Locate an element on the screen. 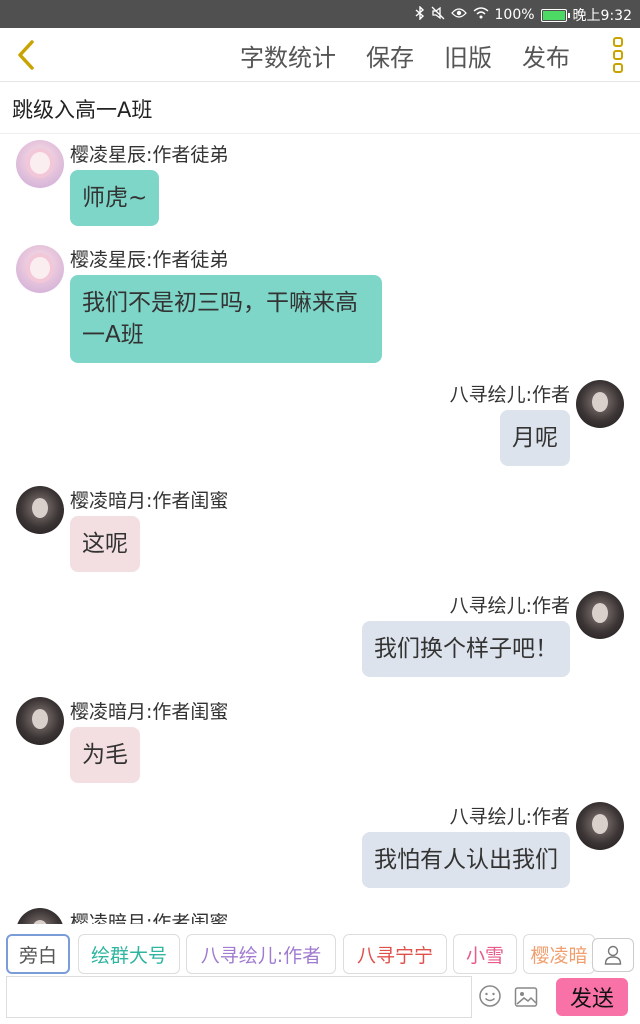 The height and width of the screenshot is (1024, 640). role-chip: 八寻宁宁 is located at coordinates (395, 954).